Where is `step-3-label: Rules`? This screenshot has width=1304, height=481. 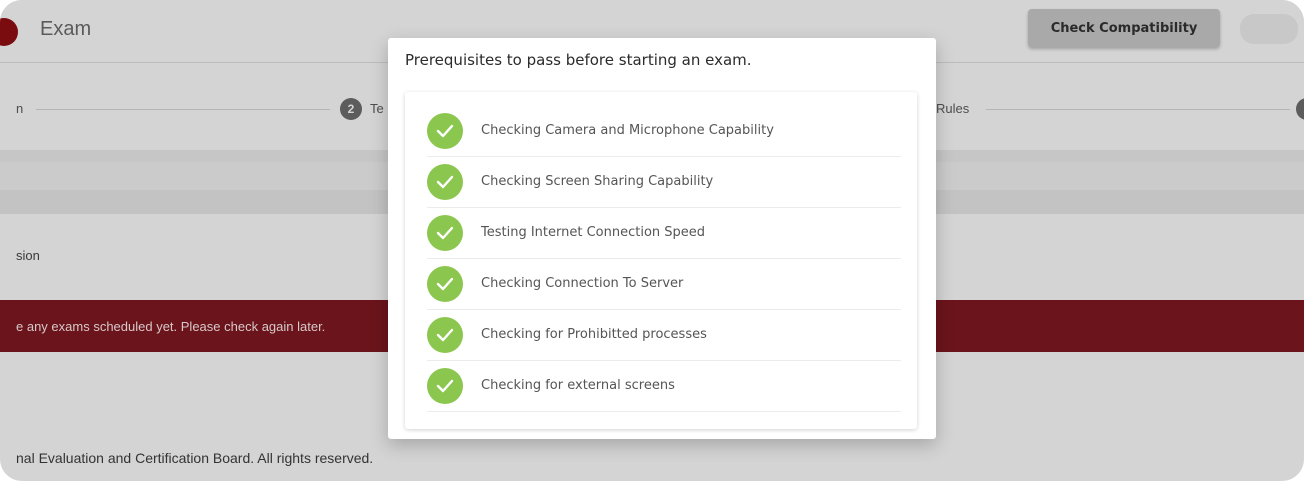
step-3-label: Rules is located at coordinates (953, 108).